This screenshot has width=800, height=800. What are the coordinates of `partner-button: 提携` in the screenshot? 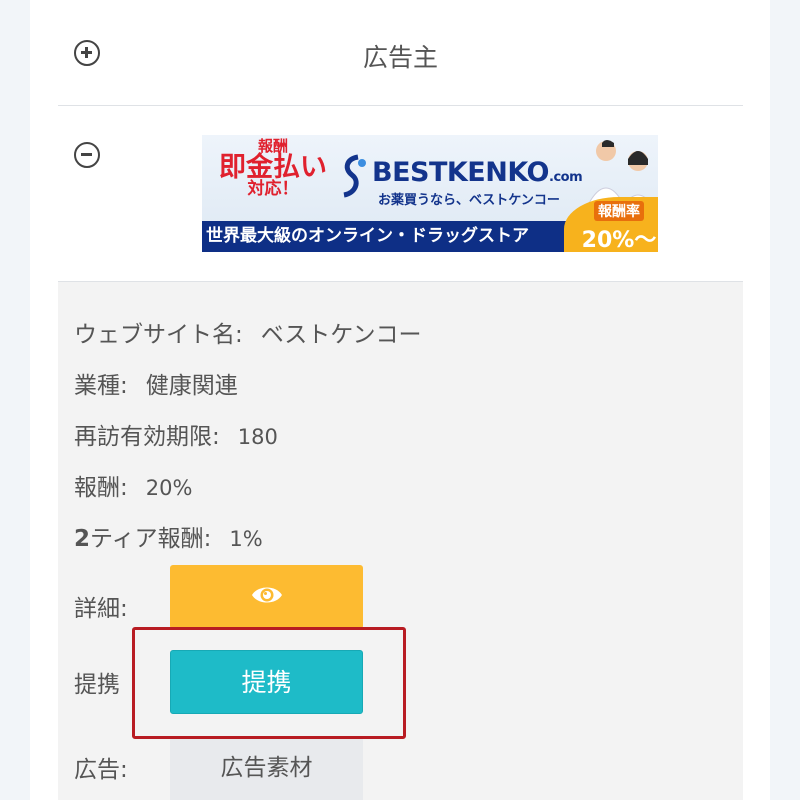 It's located at (266, 682).